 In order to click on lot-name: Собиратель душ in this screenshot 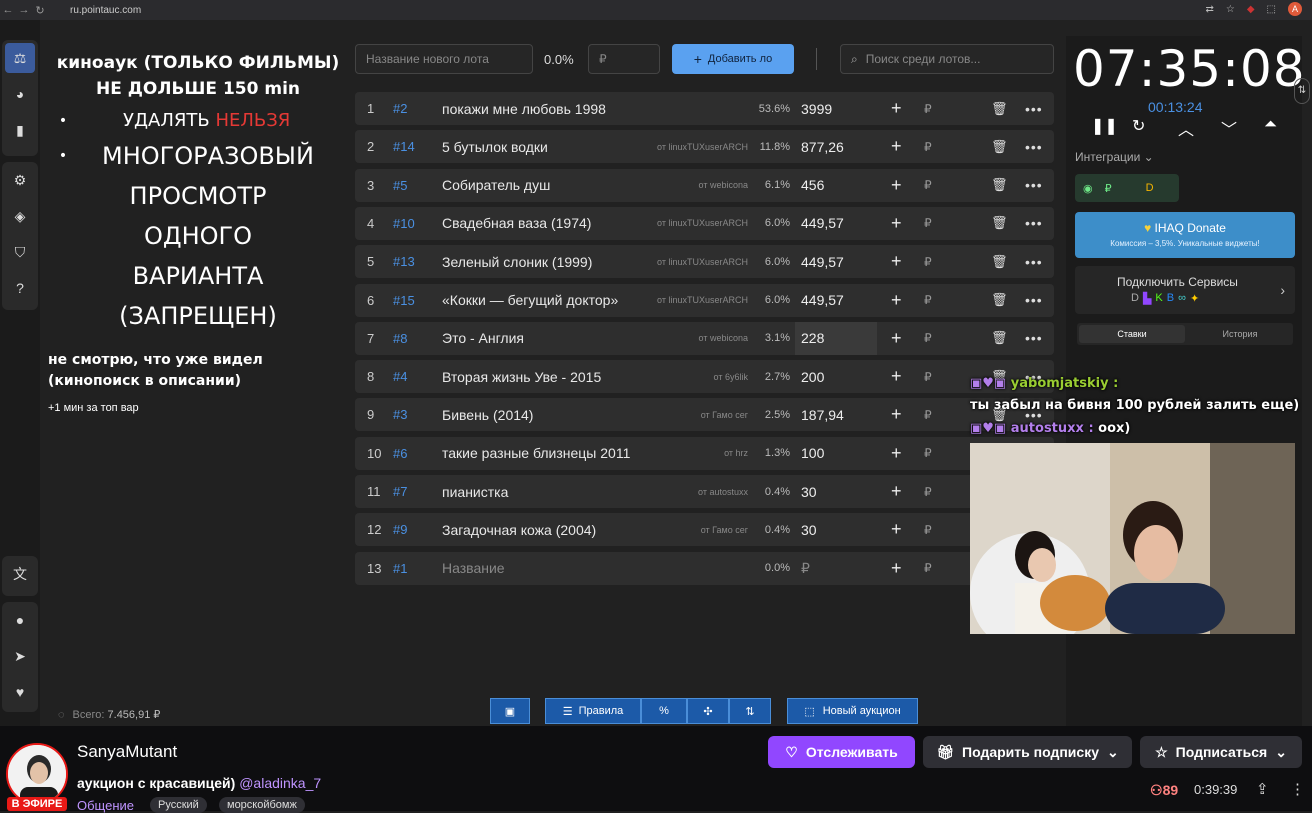, I will do `click(496, 185)`.